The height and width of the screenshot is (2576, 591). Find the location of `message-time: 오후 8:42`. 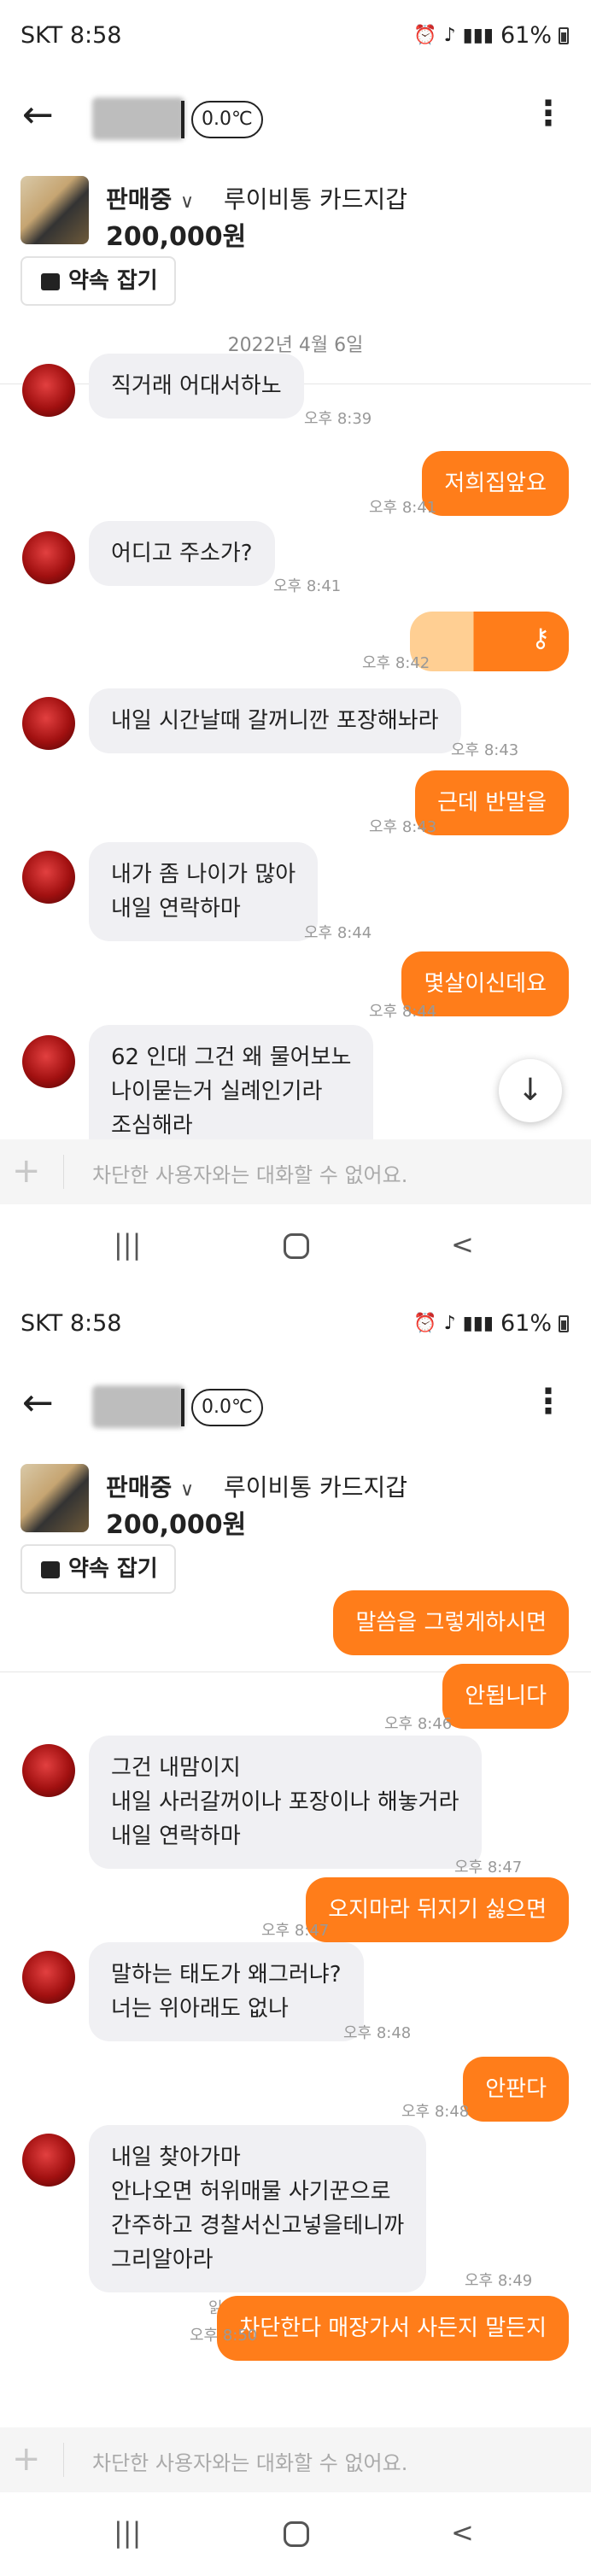

message-time: 오후 8:42 is located at coordinates (396, 663).